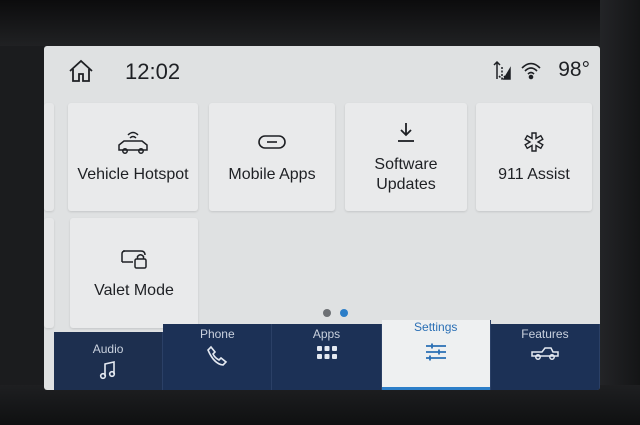 The image size is (640, 425). Describe the element at coordinates (320, 23) in the screenshot. I see `bezel-top` at that location.